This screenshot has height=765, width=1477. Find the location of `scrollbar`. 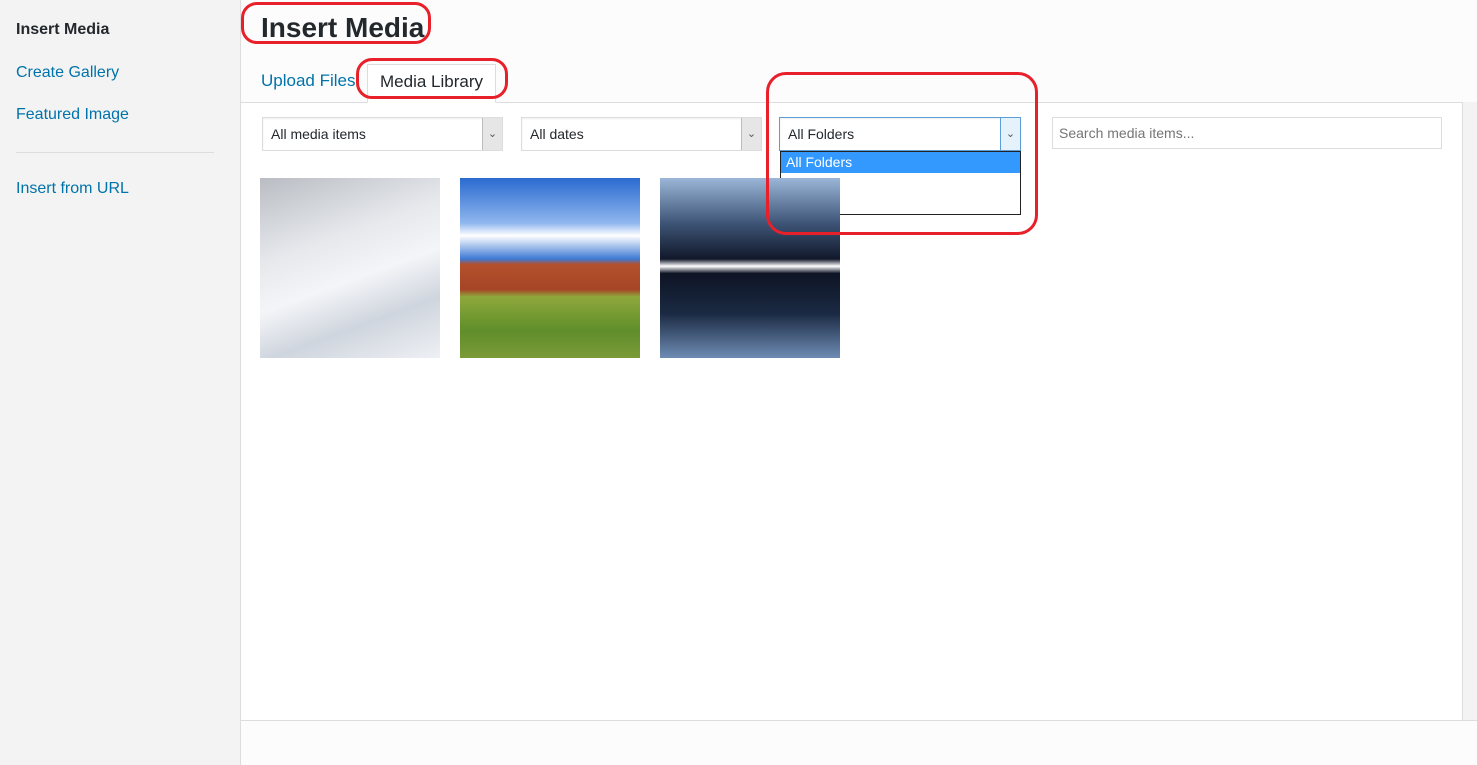

scrollbar is located at coordinates (1469, 411).